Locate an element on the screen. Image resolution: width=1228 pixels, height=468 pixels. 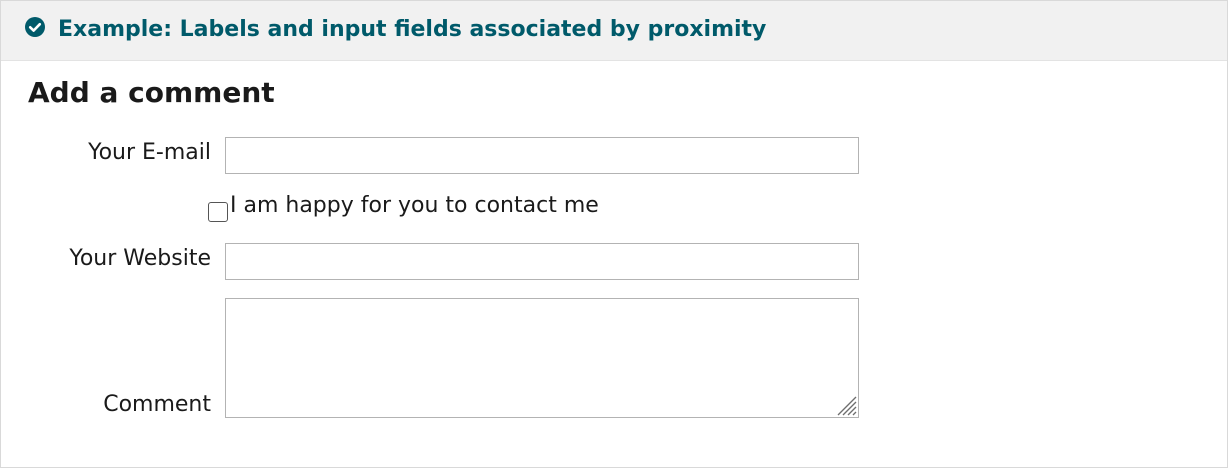
comment-label: Comment is located at coordinates (157, 404).